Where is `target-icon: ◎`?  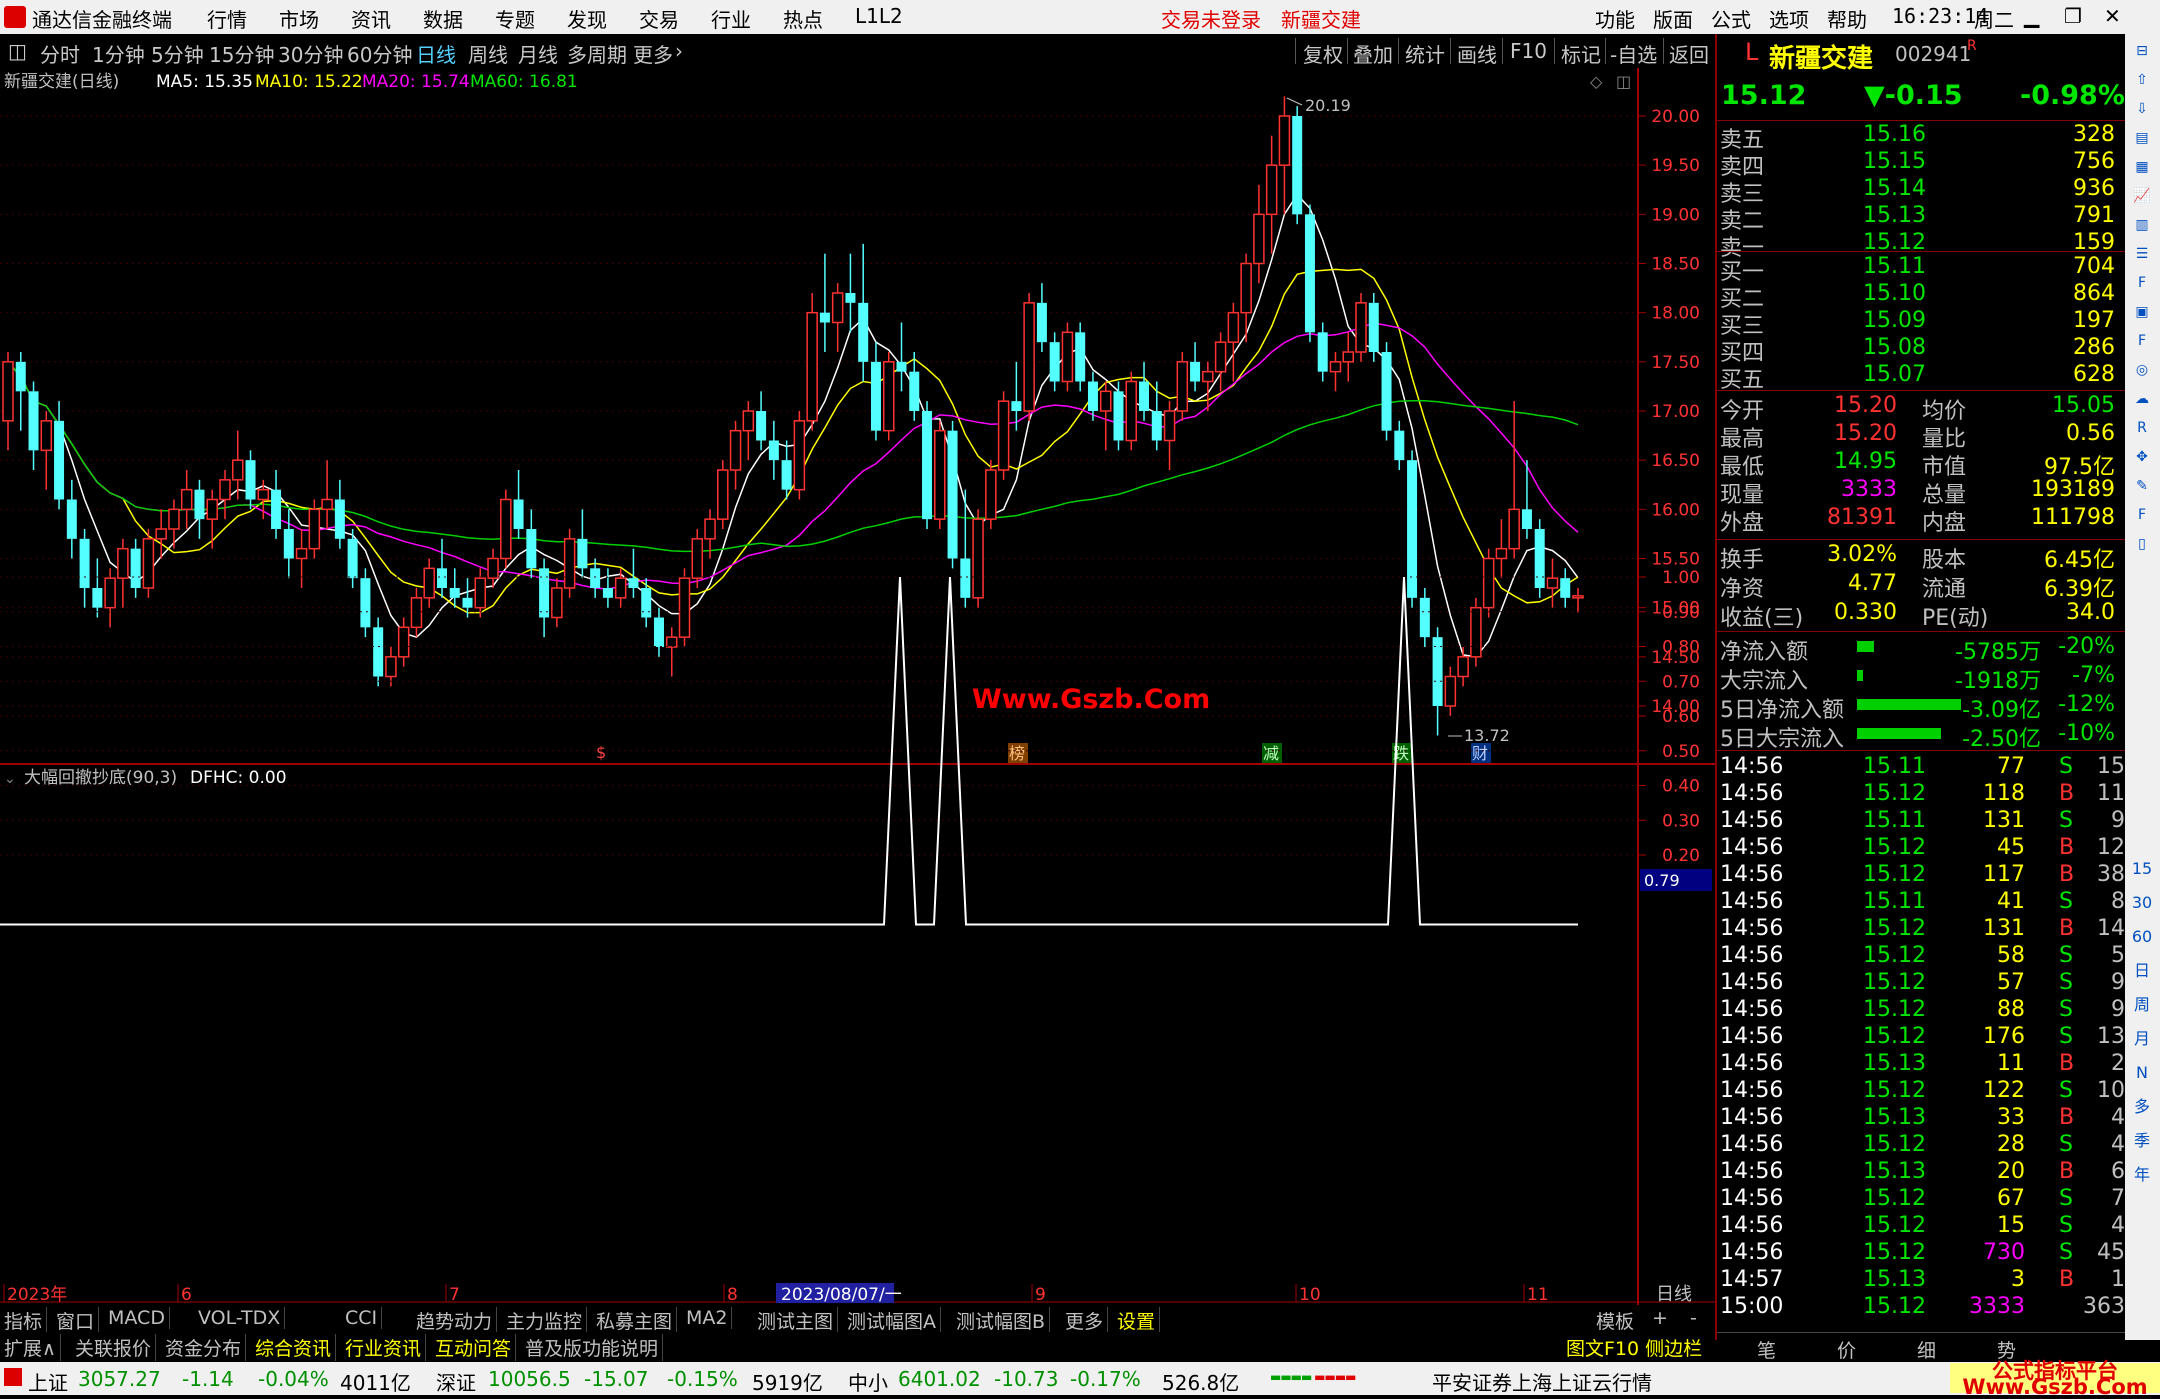 target-icon: ◎ is located at coordinates (2142, 370).